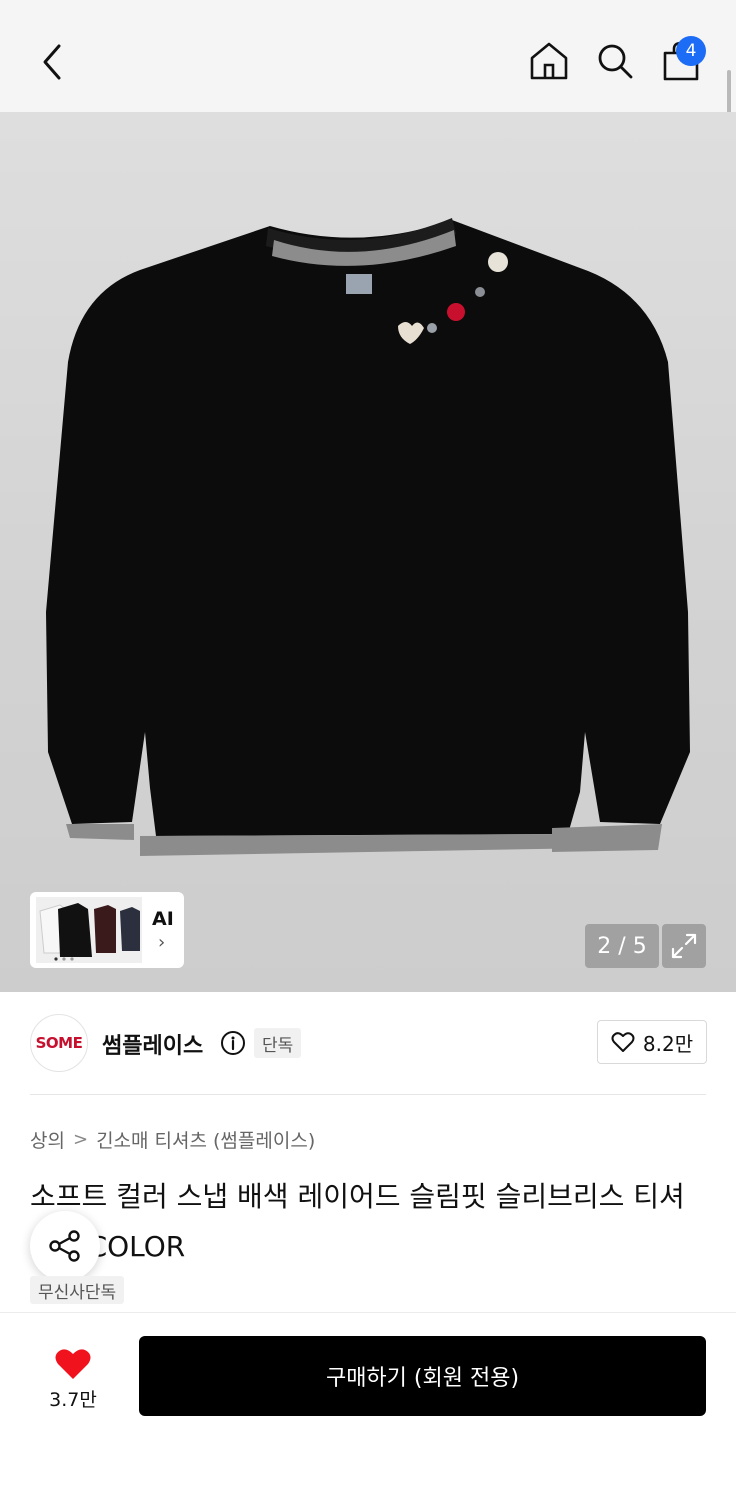 This screenshot has width=736, height=1500. I want to click on image-counter: 2 / 5, so click(622, 946).